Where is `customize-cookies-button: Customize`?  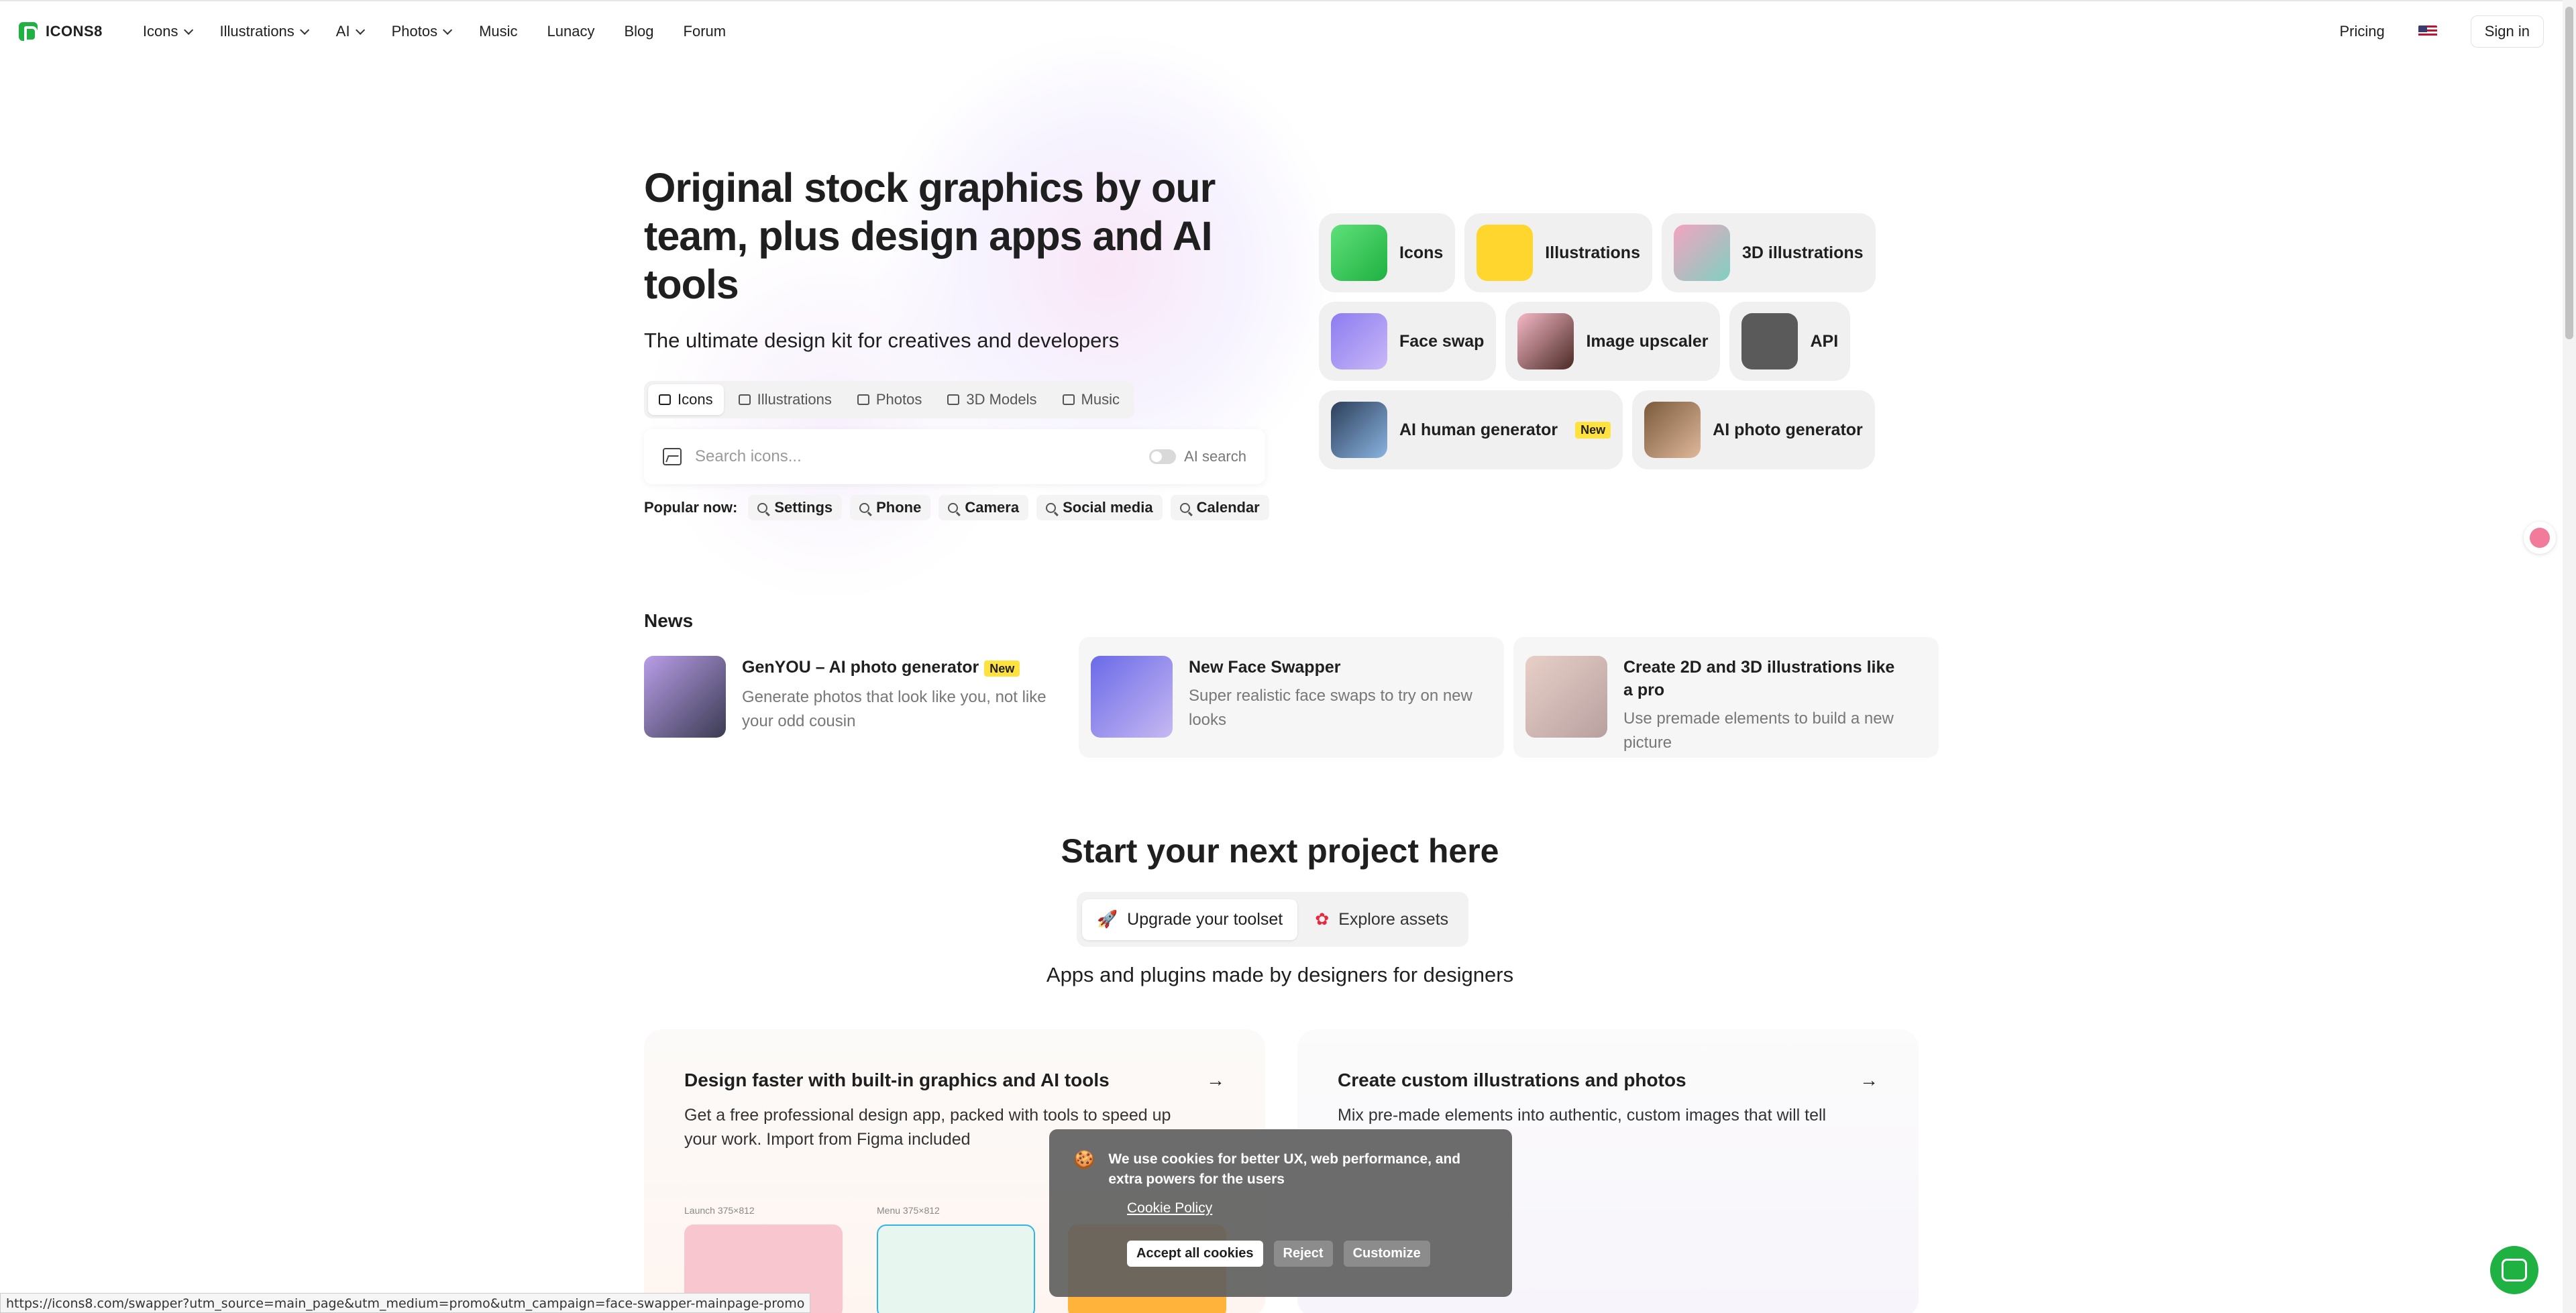
customize-cookies-button: Customize is located at coordinates (1386, 1254).